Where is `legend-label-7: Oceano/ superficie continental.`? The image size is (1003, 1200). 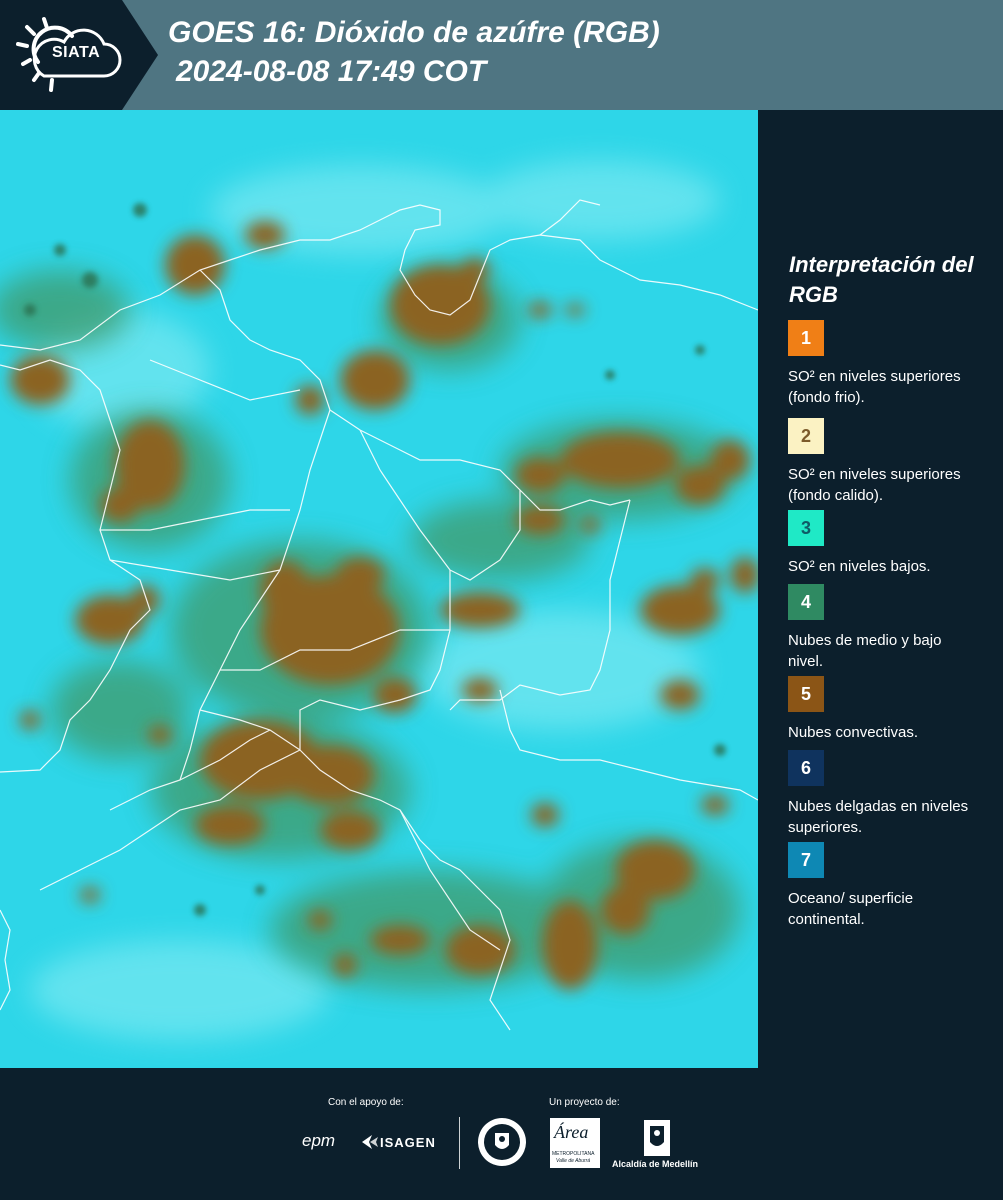
legend-label-7: Oceano/ superficie continental. is located at coordinates (851, 909).